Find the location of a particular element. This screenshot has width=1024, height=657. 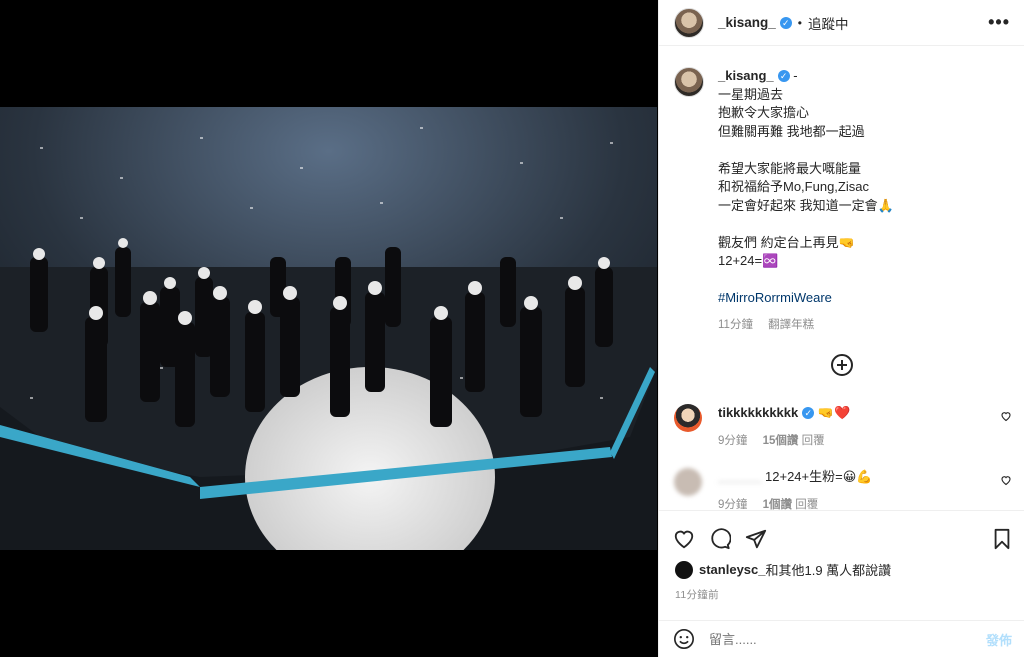

caption-dash: - is located at coordinates (795, 75).